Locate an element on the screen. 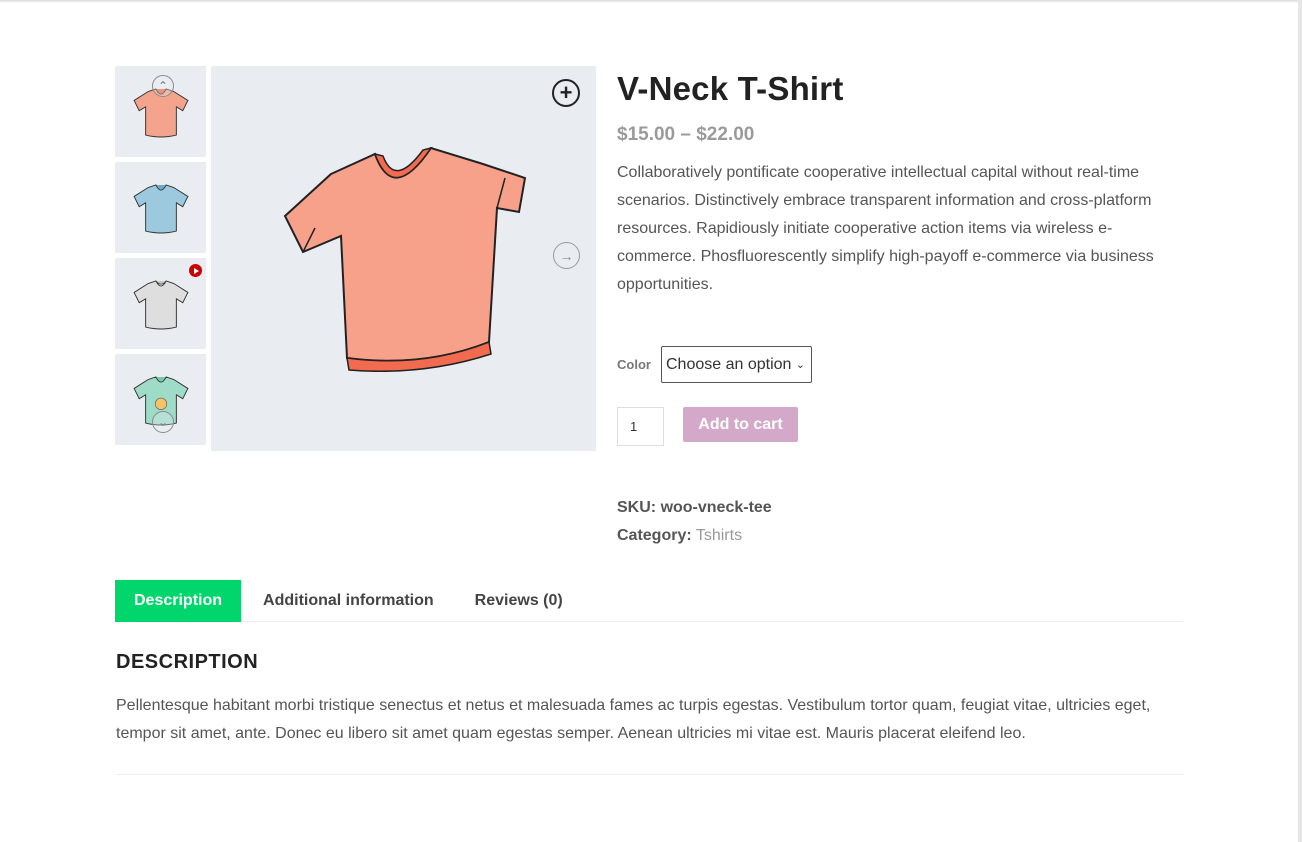 Image resolution: width=1302 pixels, height=842 pixels. divider is located at coordinates (650, 774).